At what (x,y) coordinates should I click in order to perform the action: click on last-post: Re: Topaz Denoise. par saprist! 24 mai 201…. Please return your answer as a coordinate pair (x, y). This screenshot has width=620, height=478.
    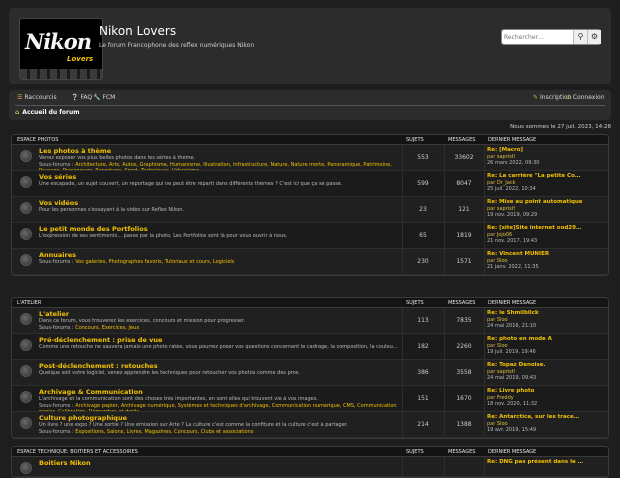
    Looking at the image, I should click on (547, 372).